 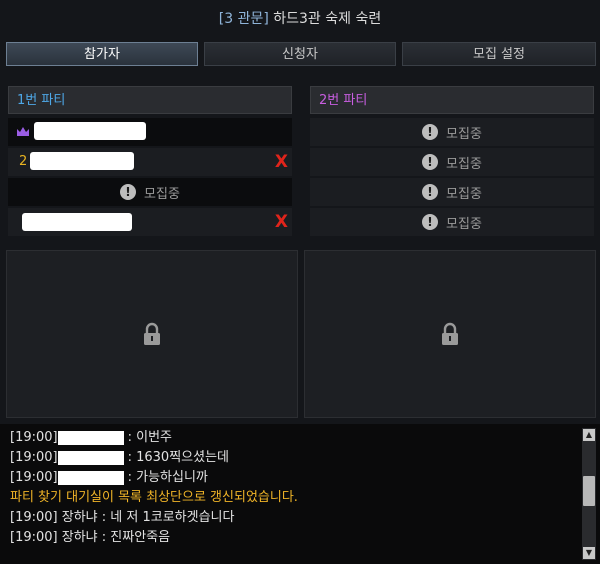 I want to click on chat-scrollbar: ▲ ▼, so click(x=589, y=494).